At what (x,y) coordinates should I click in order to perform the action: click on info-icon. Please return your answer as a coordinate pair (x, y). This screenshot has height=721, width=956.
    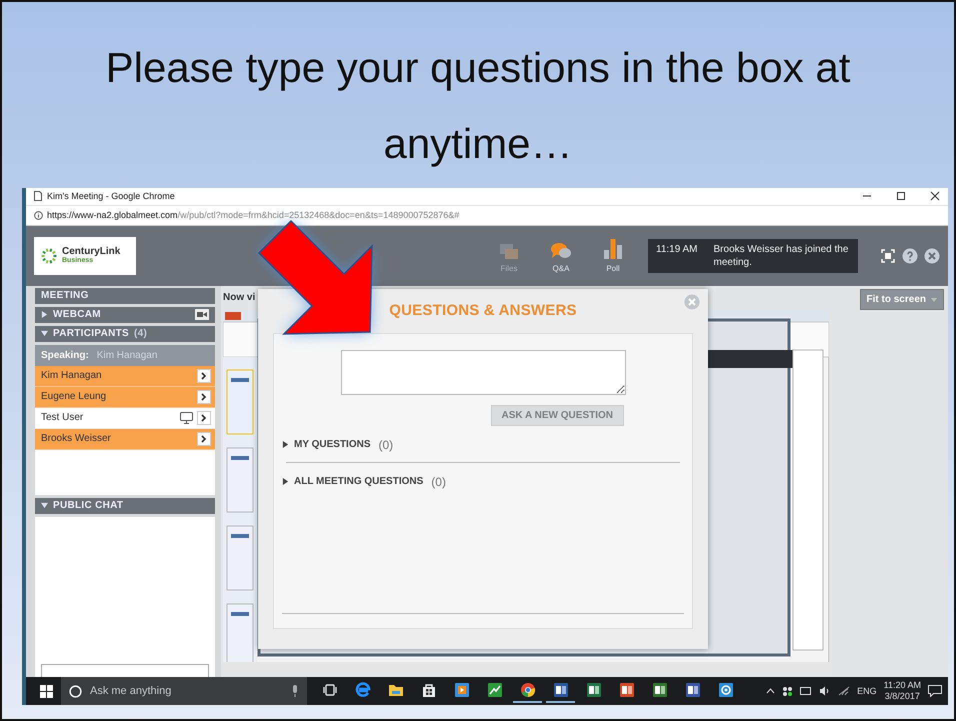
    Looking at the image, I should click on (38, 215).